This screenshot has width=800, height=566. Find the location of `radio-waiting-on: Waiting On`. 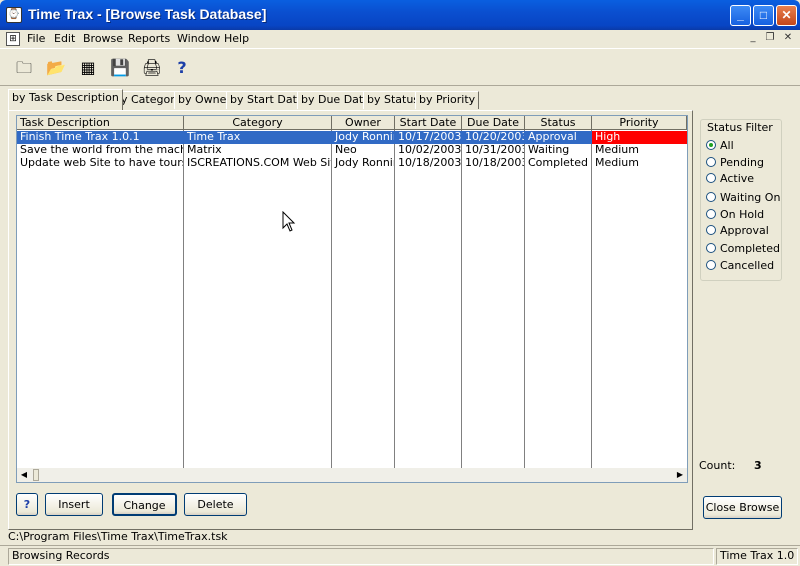

radio-waiting-on: Waiting On is located at coordinates (743, 197).